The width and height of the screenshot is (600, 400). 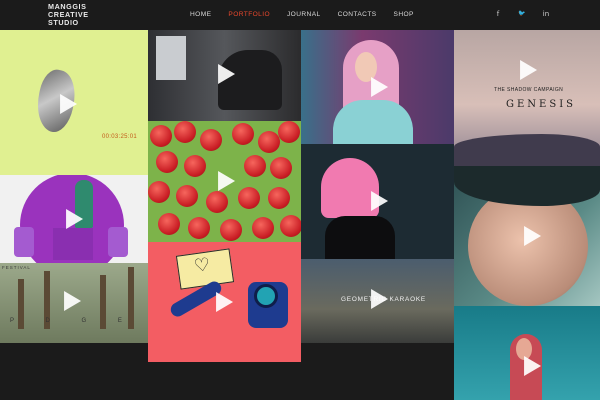 What do you see at coordinates (527, 186) in the screenshot?
I see `dark-hair` at bounding box center [527, 186].